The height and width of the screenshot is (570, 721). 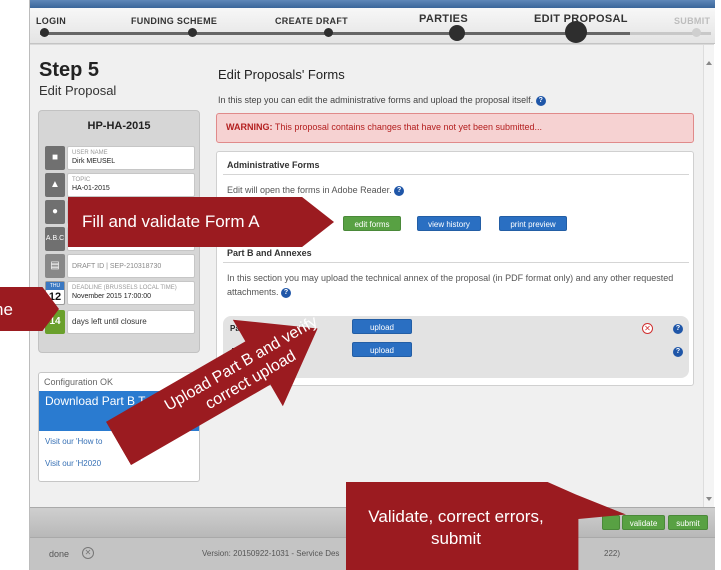 What do you see at coordinates (69, 70) in the screenshot?
I see `step-title: Step 5` at bounding box center [69, 70].